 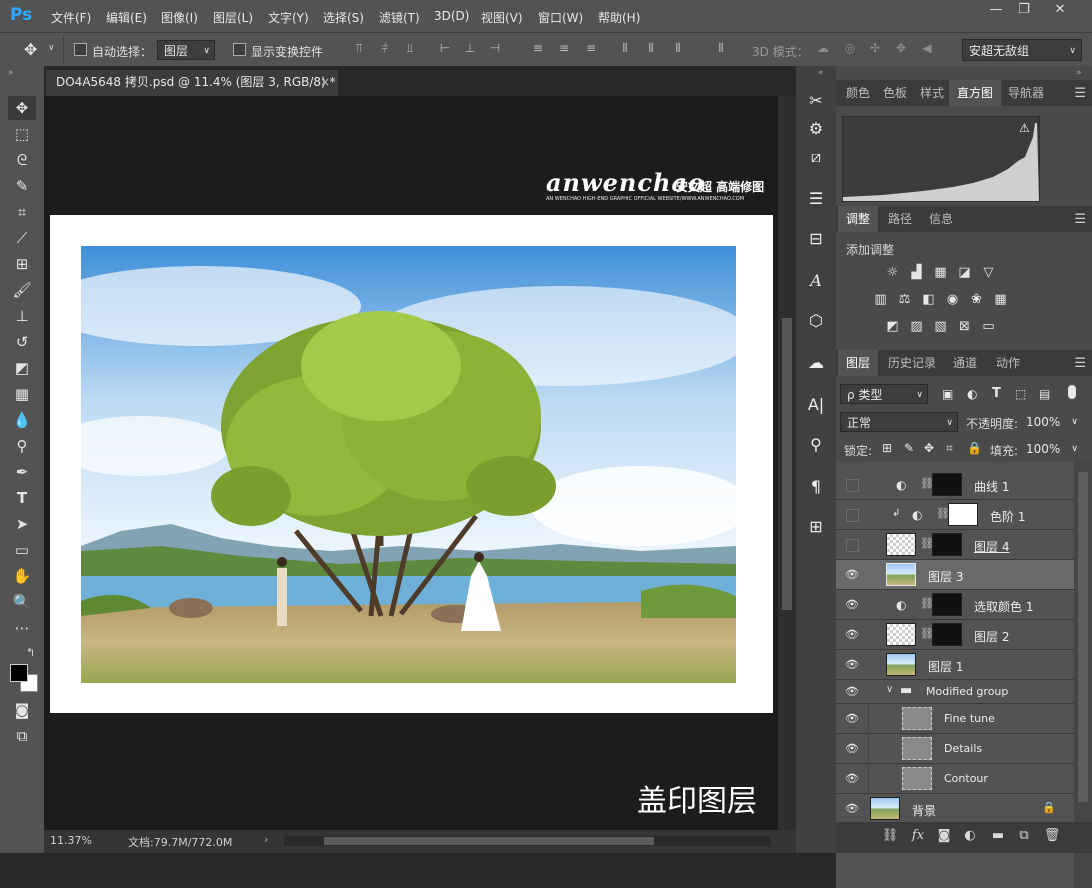 I want to click on glyphs-icon: ⊞, so click(x=816, y=527).